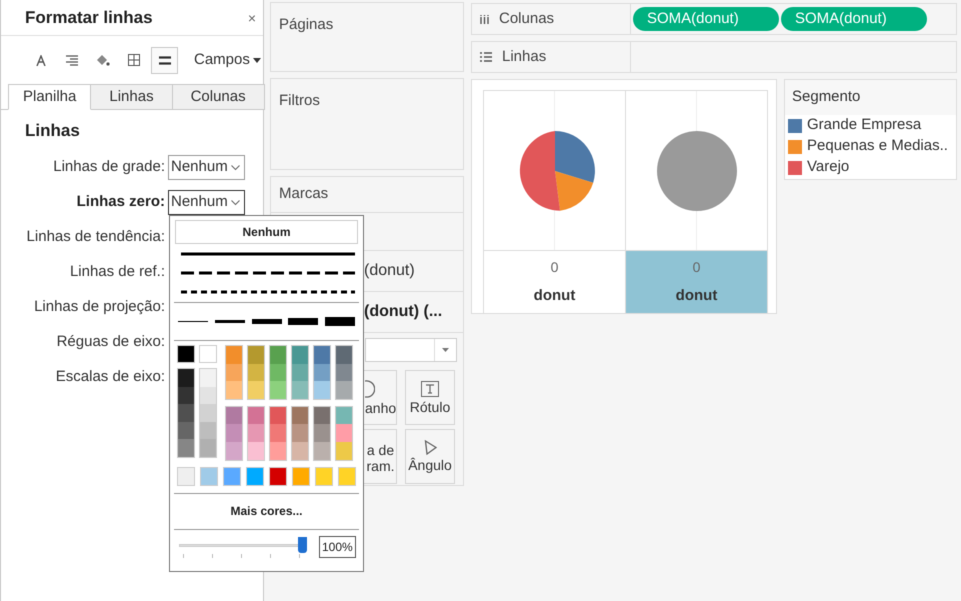 The image size is (961, 601). I want to click on mark-property-button: a de ram., so click(380, 456).